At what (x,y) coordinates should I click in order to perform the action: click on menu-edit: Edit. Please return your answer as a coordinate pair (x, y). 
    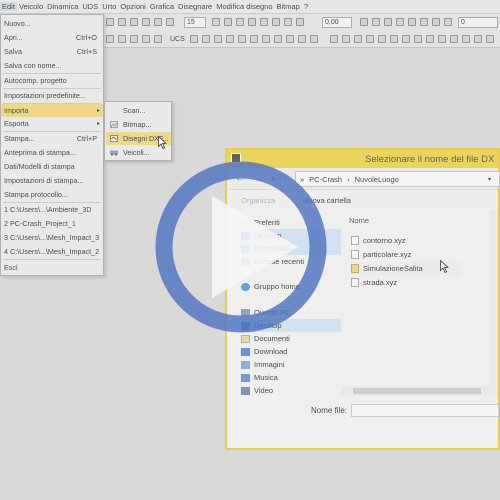
    Looking at the image, I should click on (8, 6).